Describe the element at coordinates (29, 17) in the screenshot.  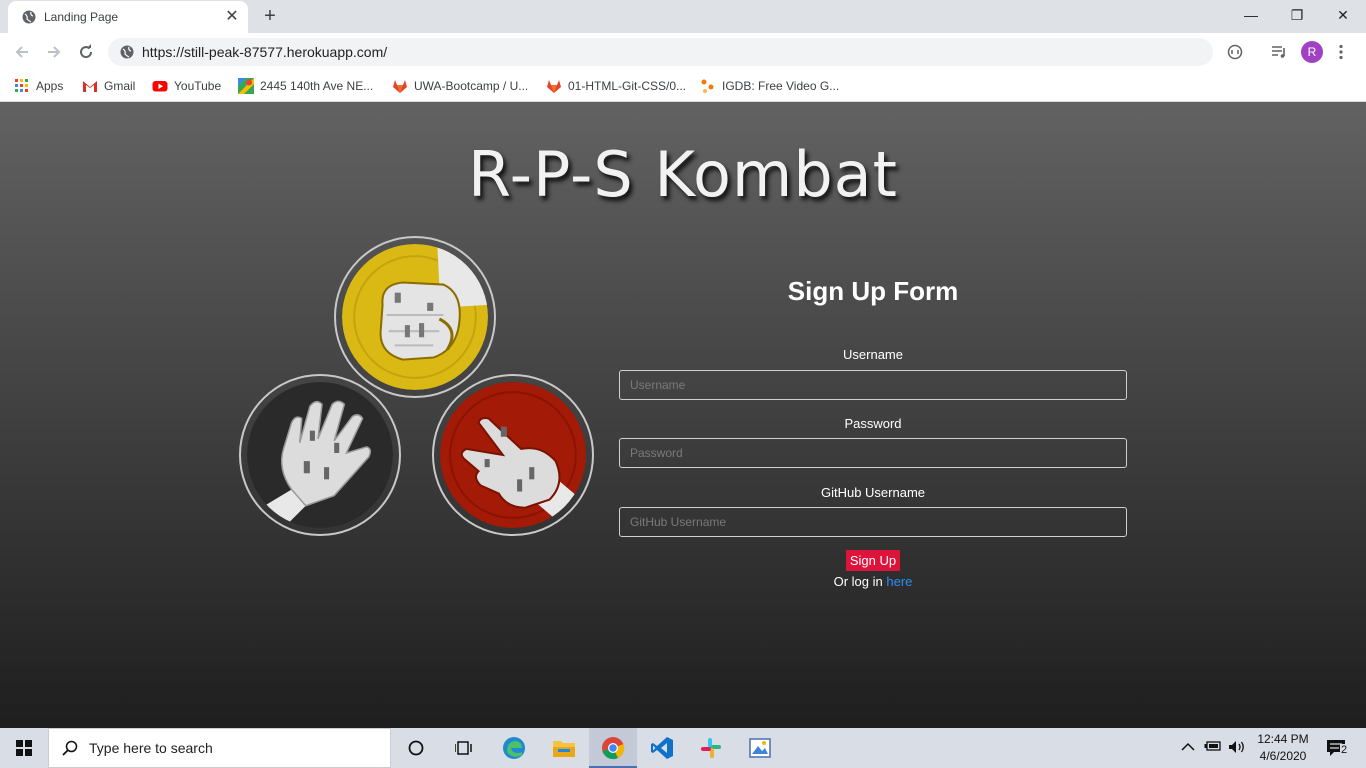
I see `globe-icon` at that location.